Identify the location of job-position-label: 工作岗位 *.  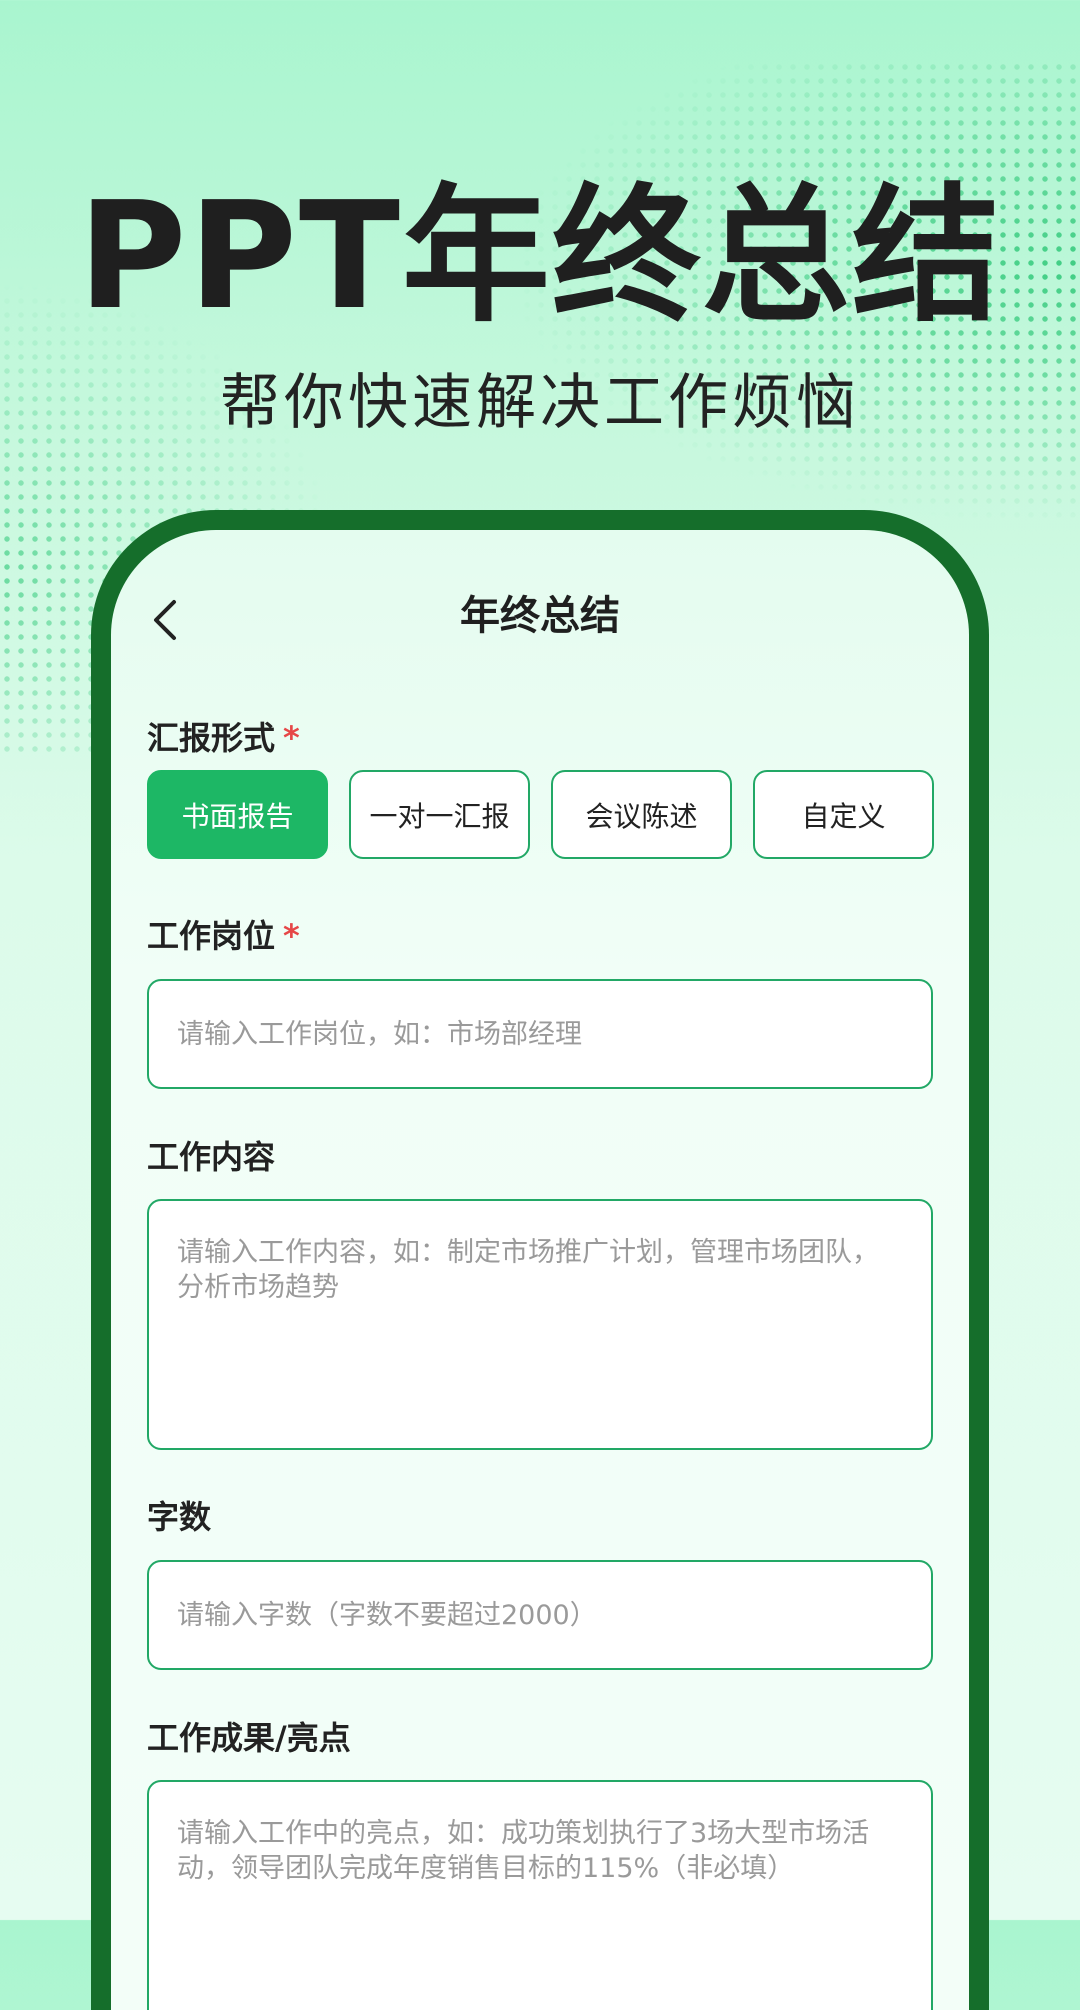
(223, 936).